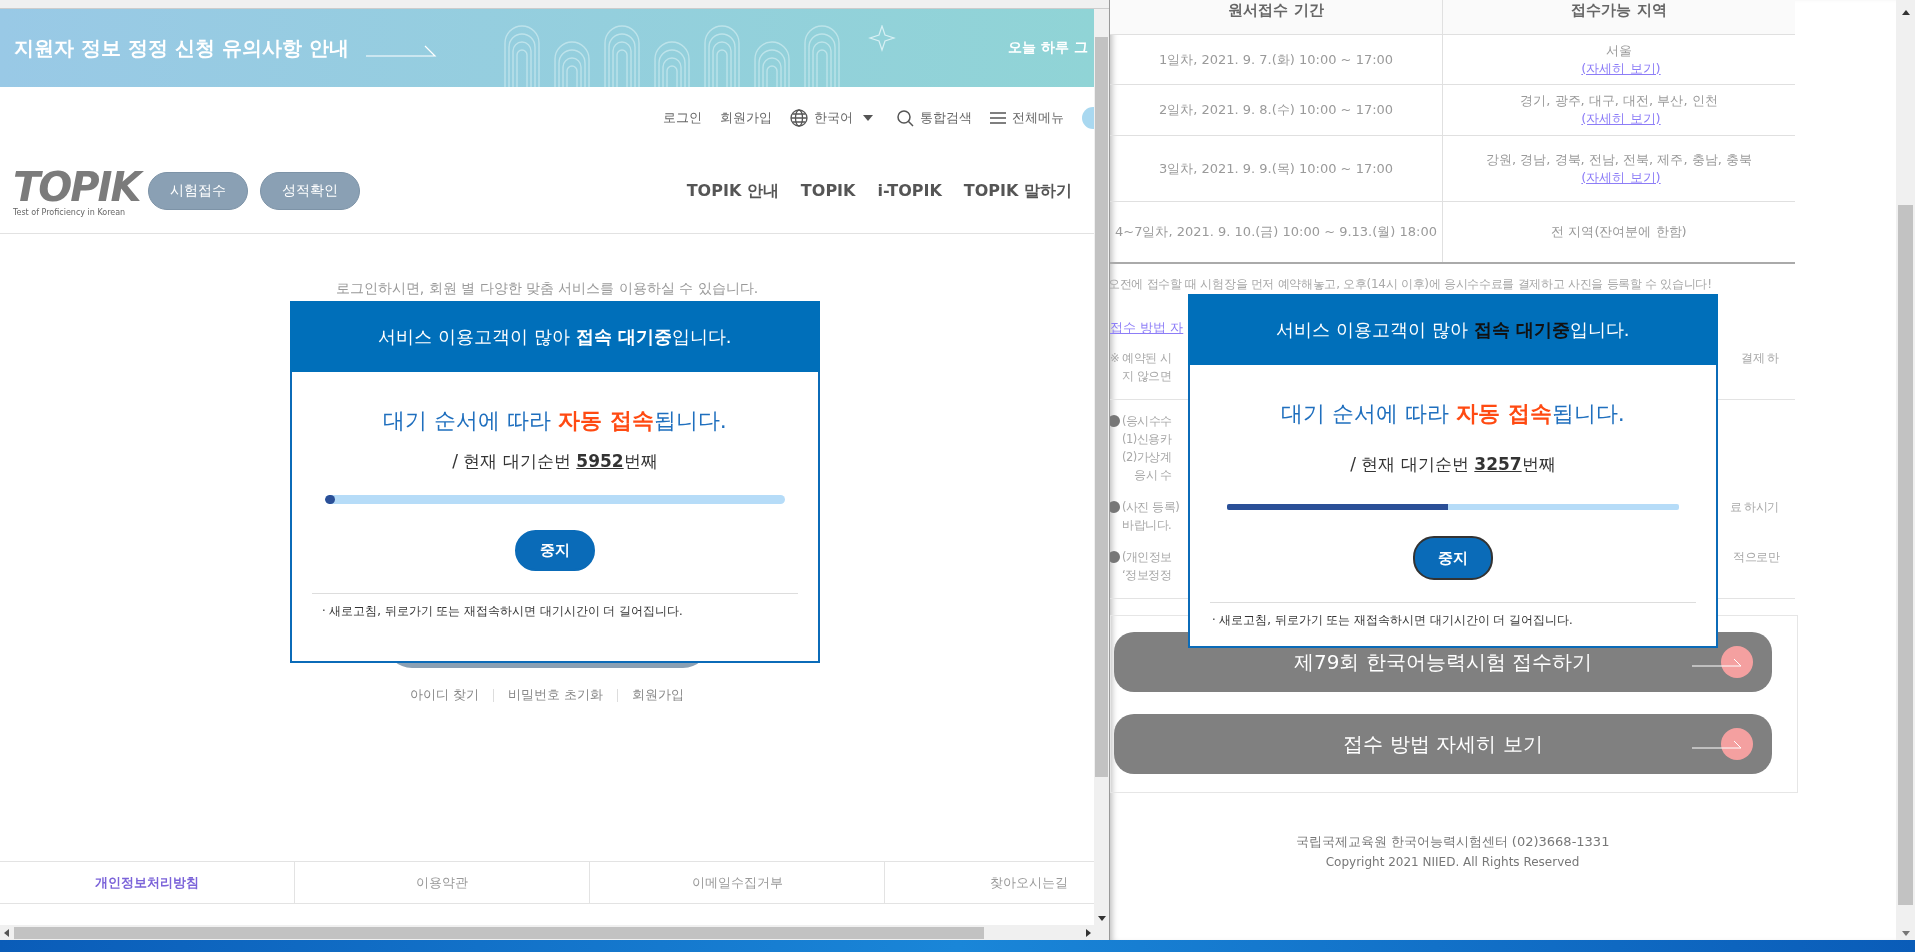 The height and width of the screenshot is (952, 1915). I want to click on intro-text: 로그인하시면, 회원 별 다양한 맞춤 서비스를 이용하실 수 있습니다., so click(547, 289).